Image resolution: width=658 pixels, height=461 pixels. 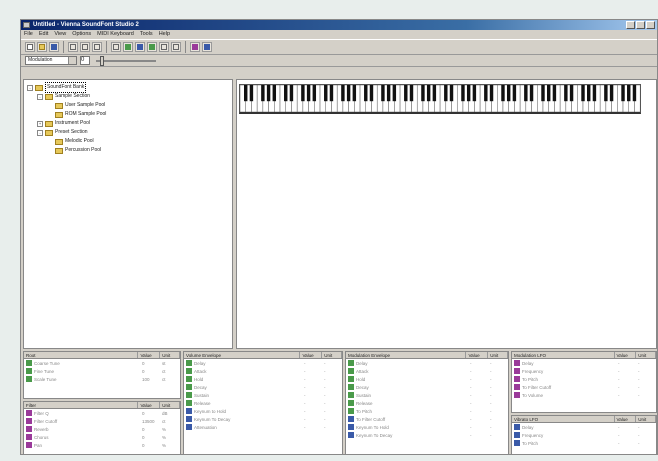 I want to click on piano-keyboard, so click(x=440, y=99).